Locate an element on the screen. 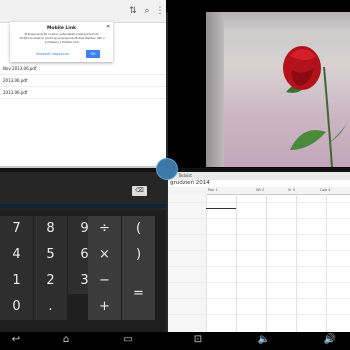 Image resolution: width=350 pixels, height=350 pixels. key-2: 2 is located at coordinates (50, 281).